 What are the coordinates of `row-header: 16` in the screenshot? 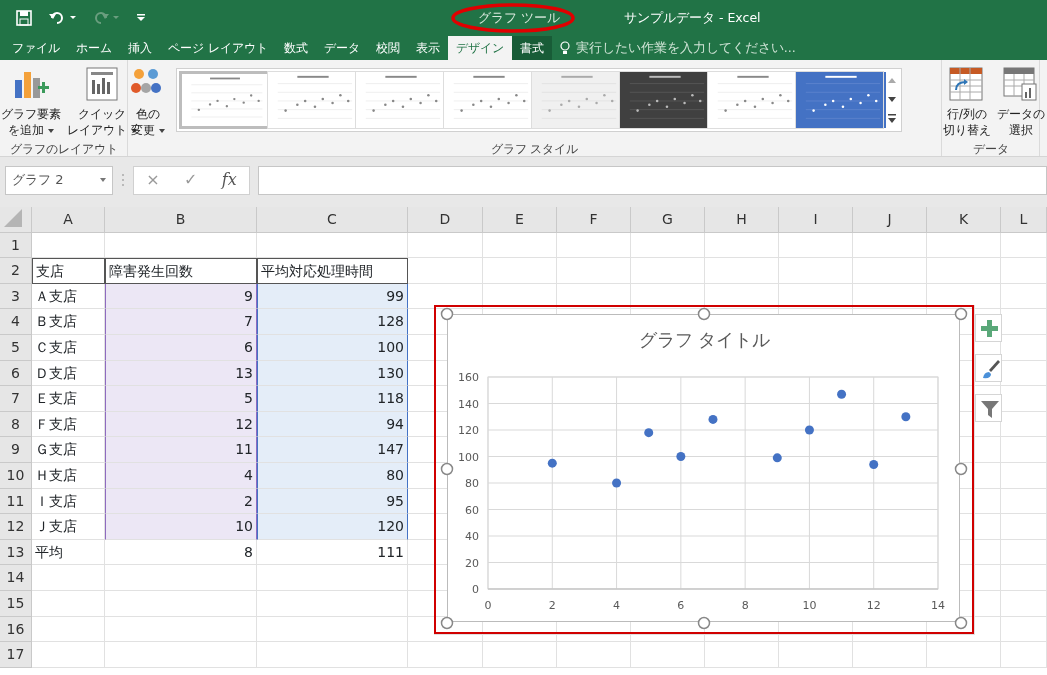 It's located at (16, 629).